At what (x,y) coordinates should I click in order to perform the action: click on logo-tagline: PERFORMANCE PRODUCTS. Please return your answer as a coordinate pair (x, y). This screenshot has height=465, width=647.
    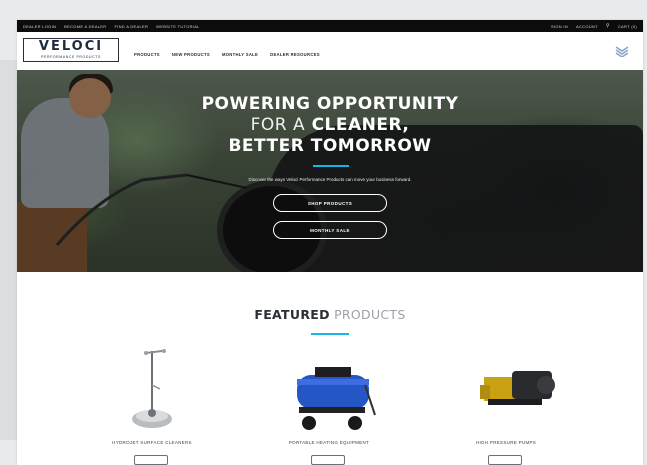
    Looking at the image, I should click on (71, 57).